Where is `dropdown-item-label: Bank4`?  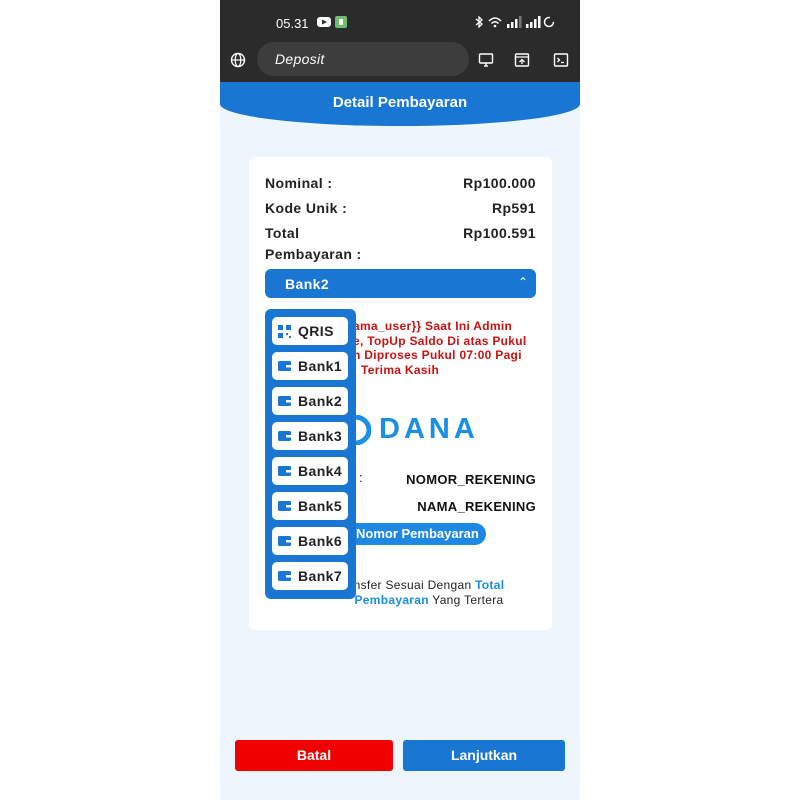 dropdown-item-label: Bank4 is located at coordinates (320, 471).